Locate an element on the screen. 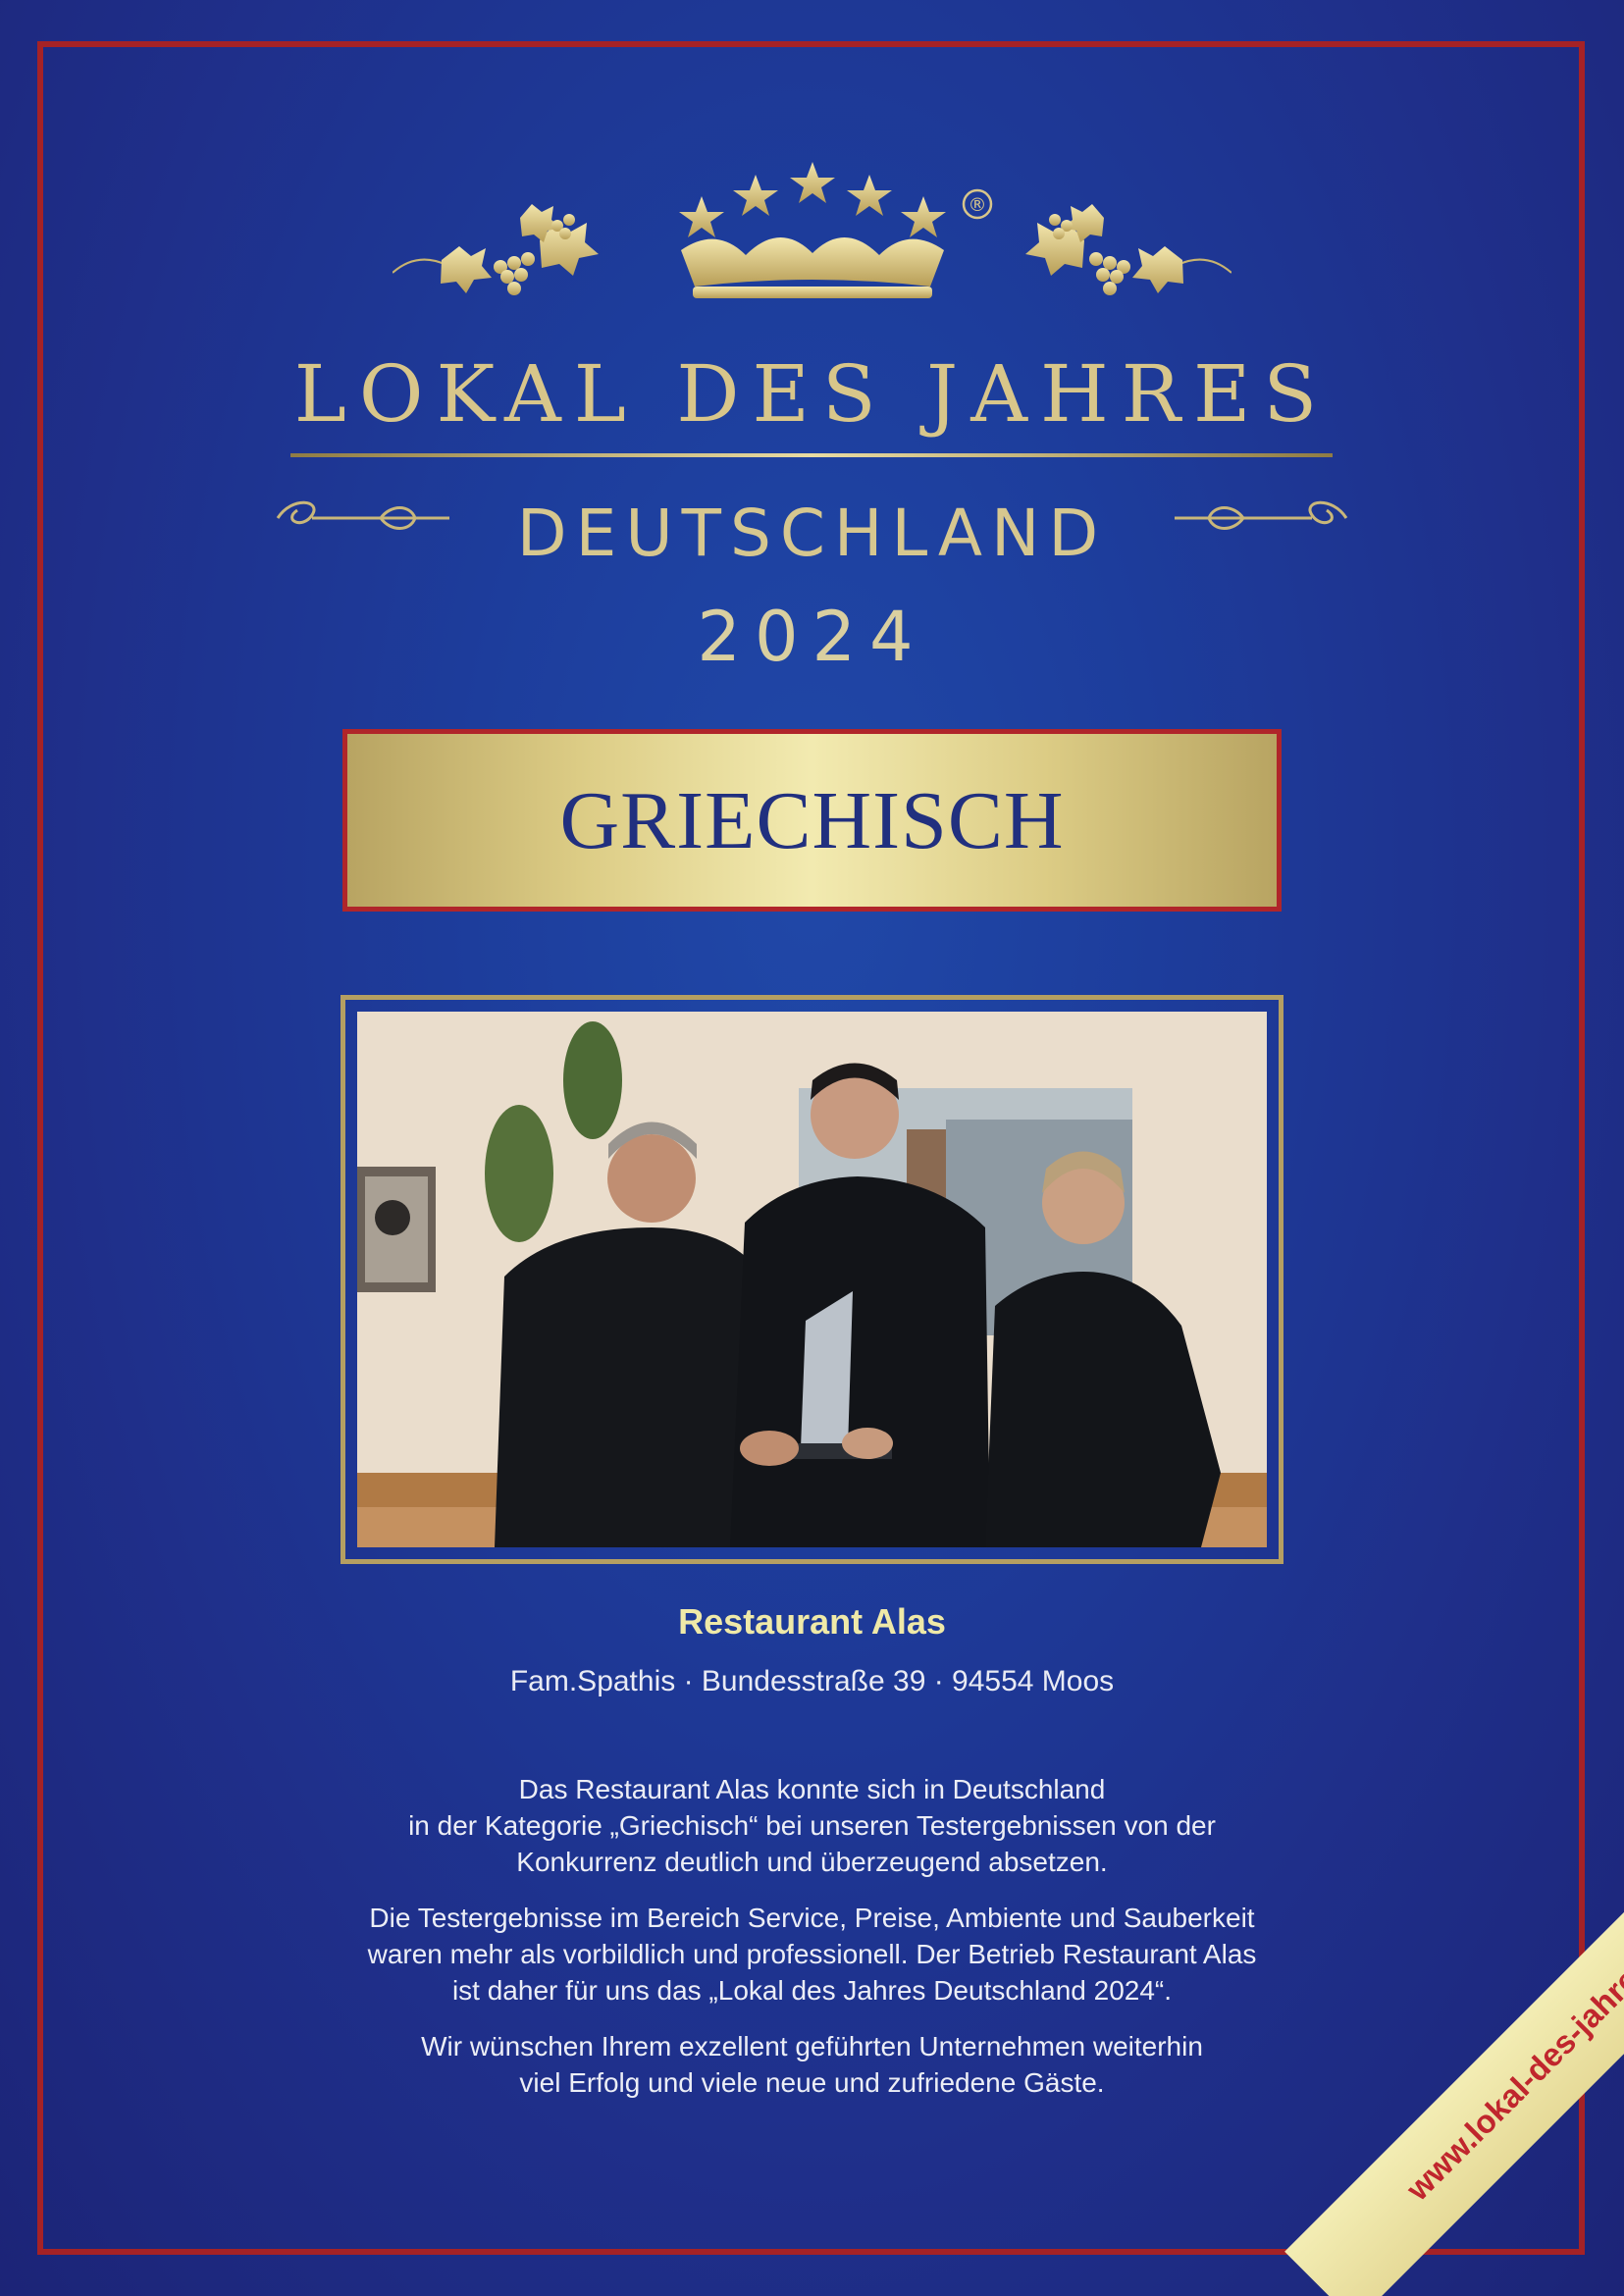  category-banner: GRIECHISCH is located at coordinates (812, 820).